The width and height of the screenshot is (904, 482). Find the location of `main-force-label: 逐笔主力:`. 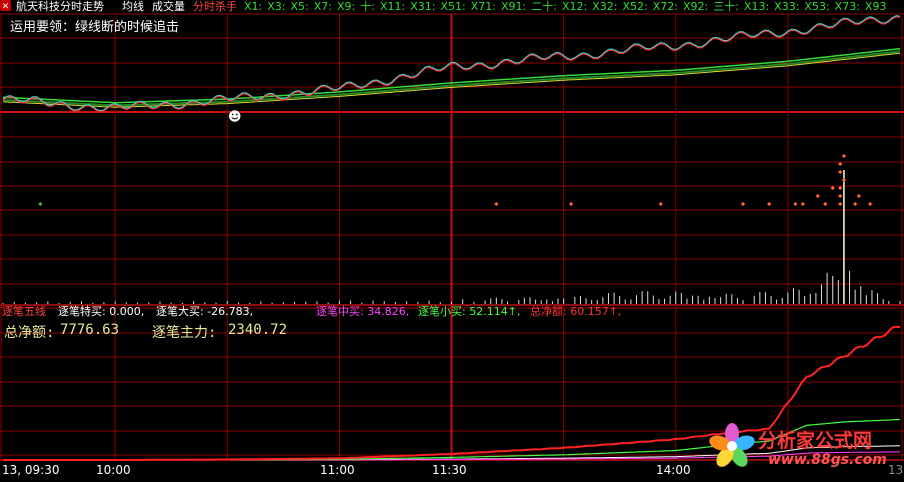

main-force-label: 逐笔主力: is located at coordinates (184, 333).